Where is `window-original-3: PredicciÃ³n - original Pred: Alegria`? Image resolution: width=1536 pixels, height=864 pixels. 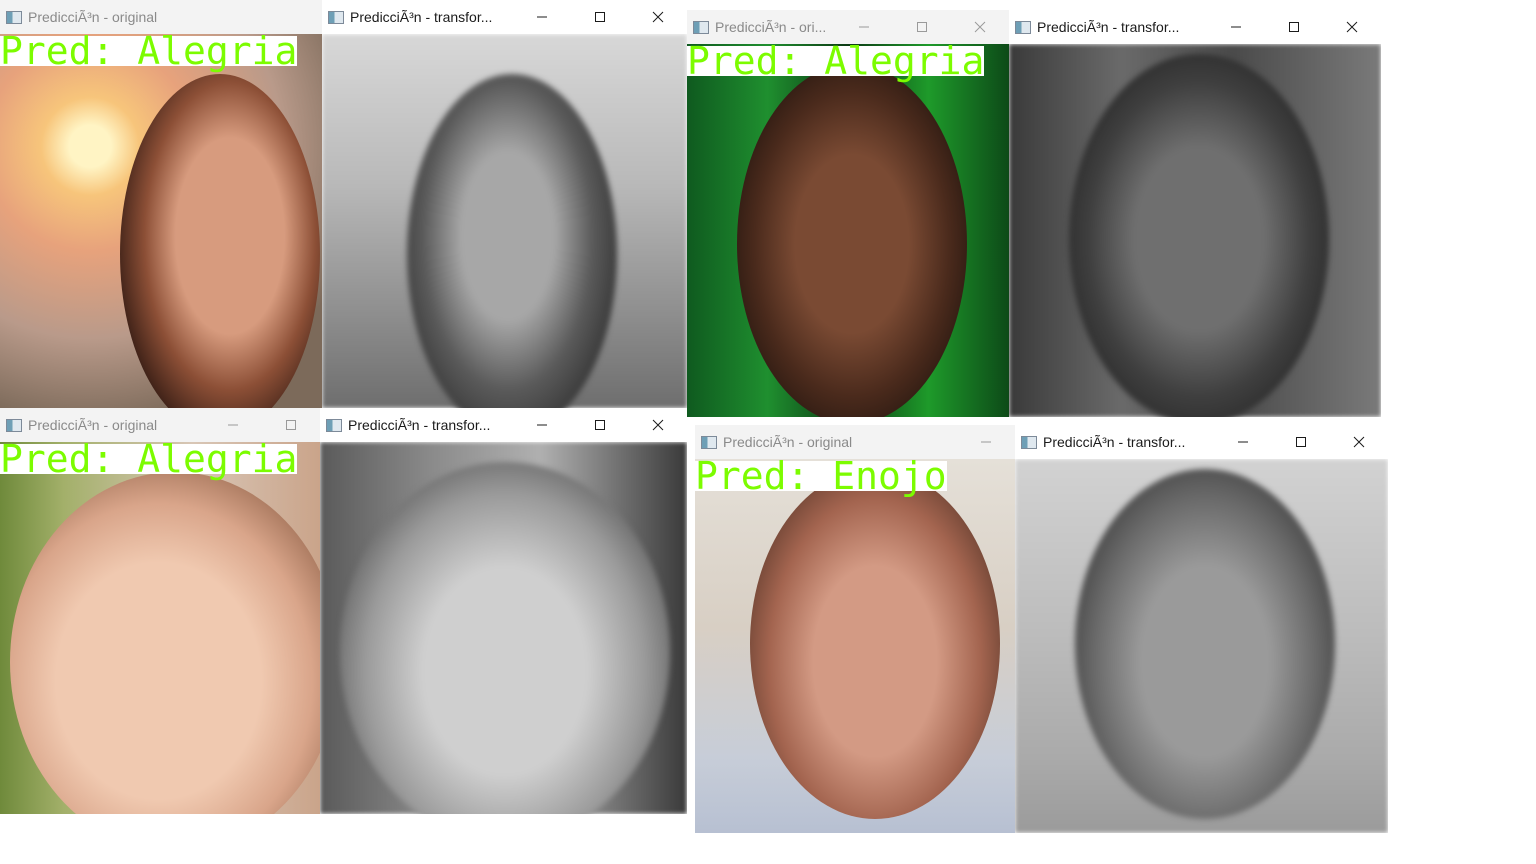
window-original-3: PredicciÃ³n - original Pred: Alegria is located at coordinates (160, 611).